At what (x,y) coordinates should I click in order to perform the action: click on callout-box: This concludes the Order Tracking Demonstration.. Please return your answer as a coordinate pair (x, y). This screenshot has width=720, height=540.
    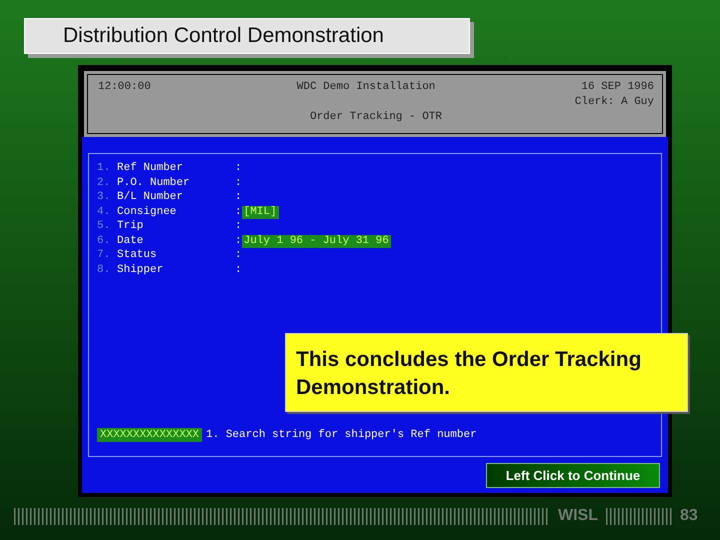
    Looking at the image, I should click on (486, 372).